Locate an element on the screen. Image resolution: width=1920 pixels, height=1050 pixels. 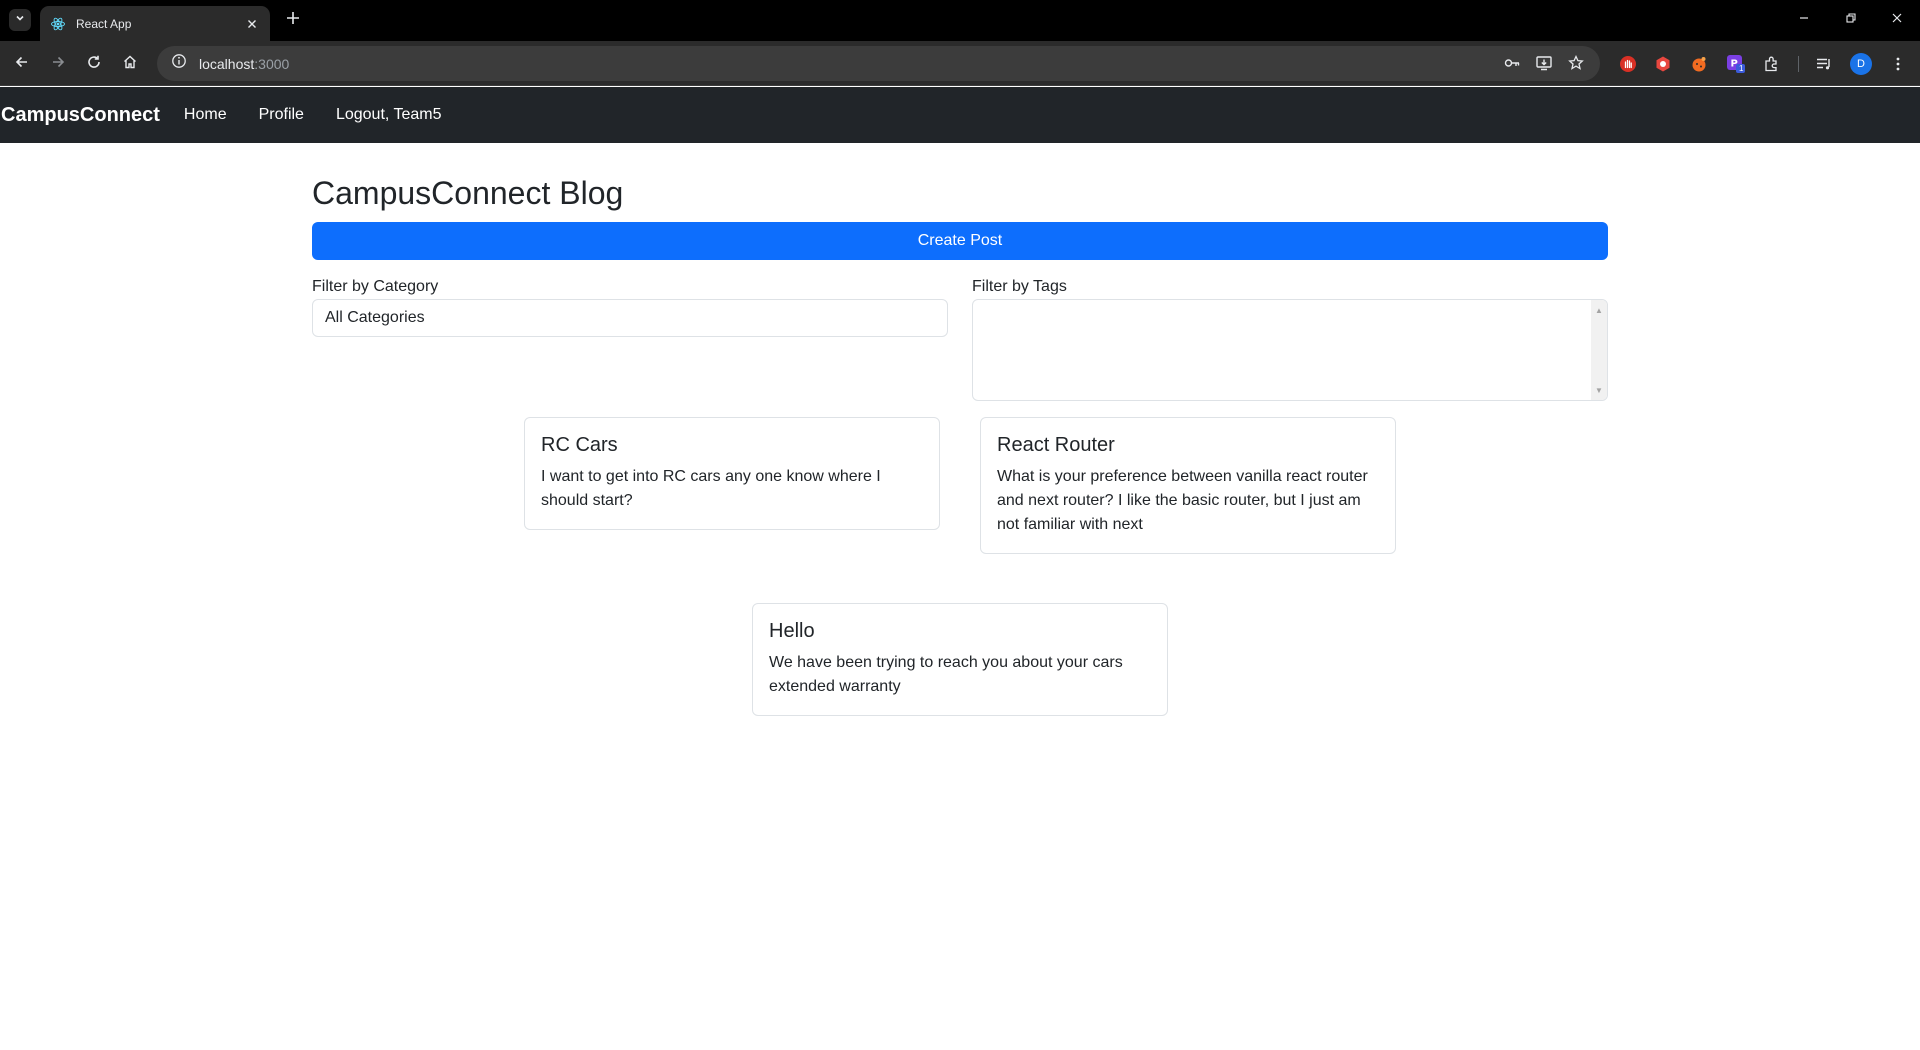
tab-title: React App is located at coordinates (104, 23).